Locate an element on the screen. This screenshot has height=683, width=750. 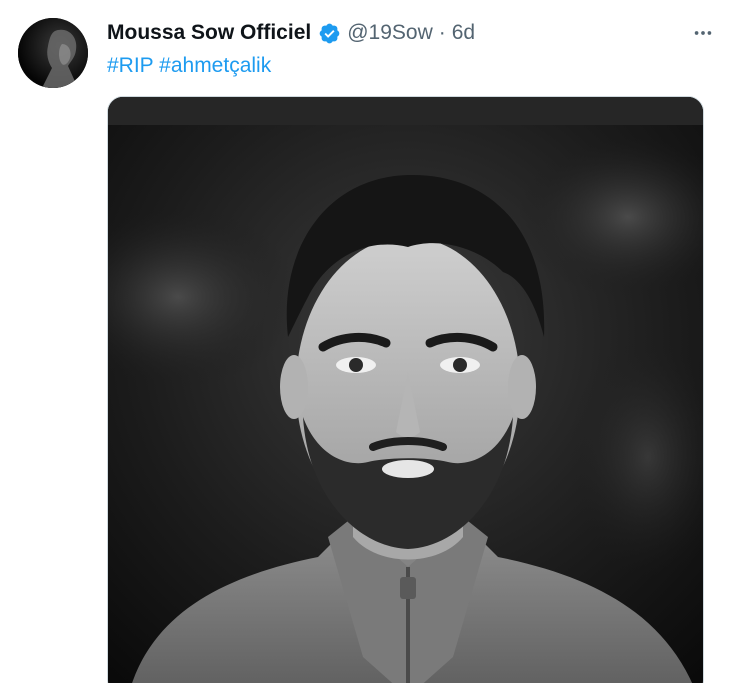
more-options-button is located at coordinates (703, 33).